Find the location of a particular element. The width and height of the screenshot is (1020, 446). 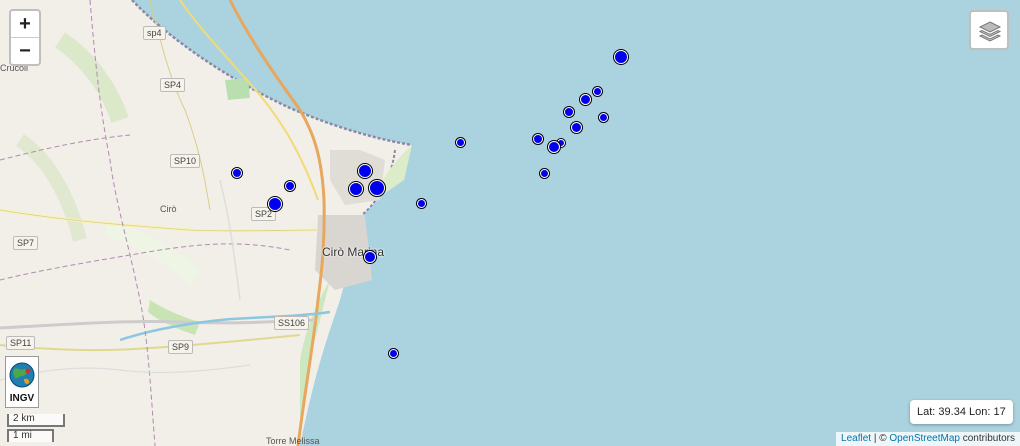

cursor-coordinates: Lat: 39.34 Lon: 17 is located at coordinates (961, 412).